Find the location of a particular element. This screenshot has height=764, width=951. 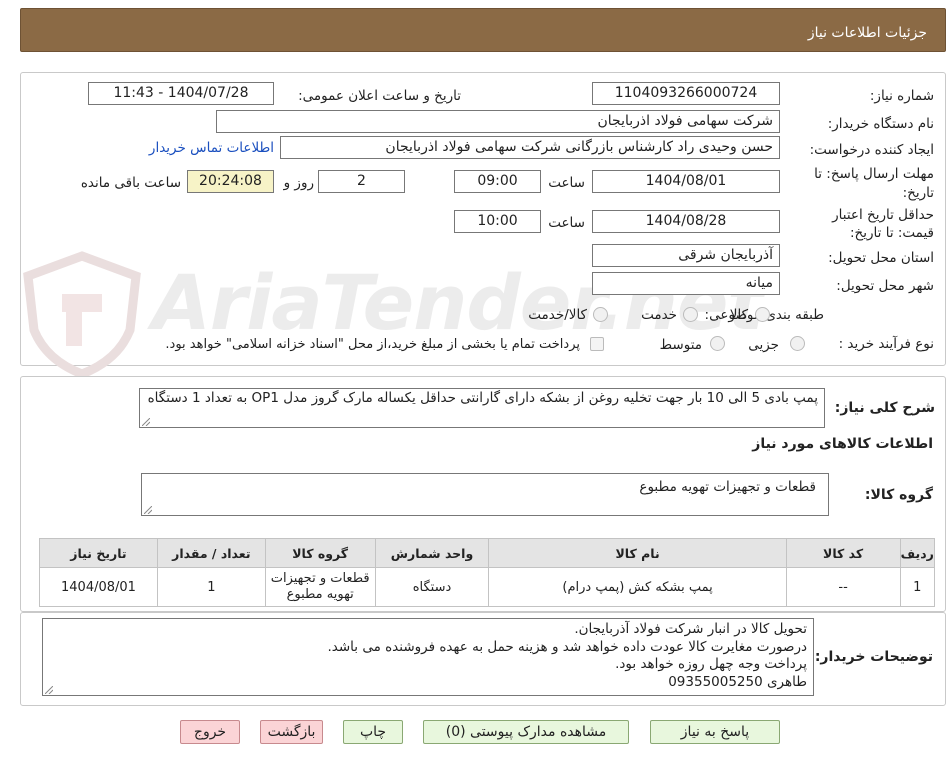

buyer-note-line: طاهری 09355005250 is located at coordinates (737, 681).